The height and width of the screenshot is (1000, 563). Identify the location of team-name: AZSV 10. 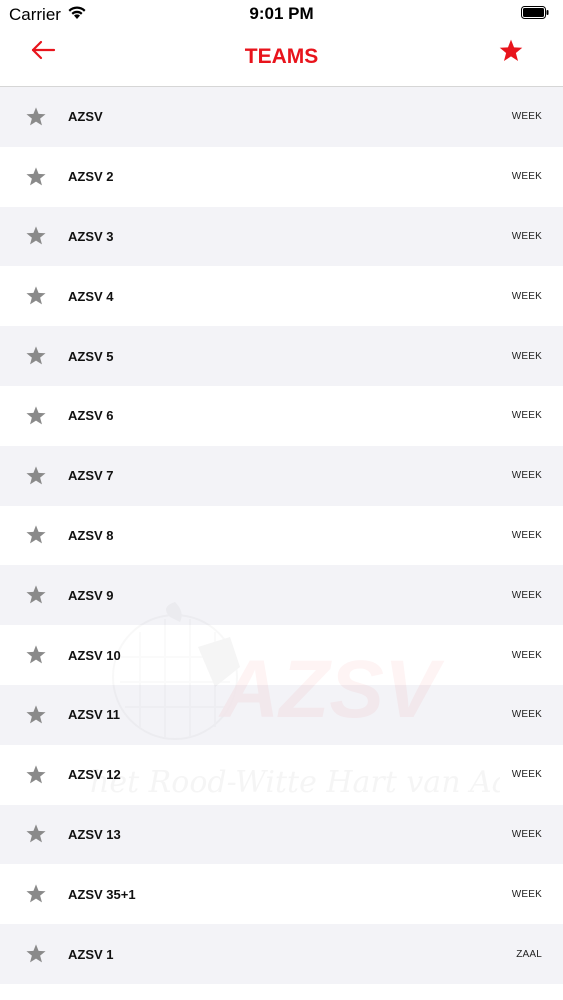
(94, 655).